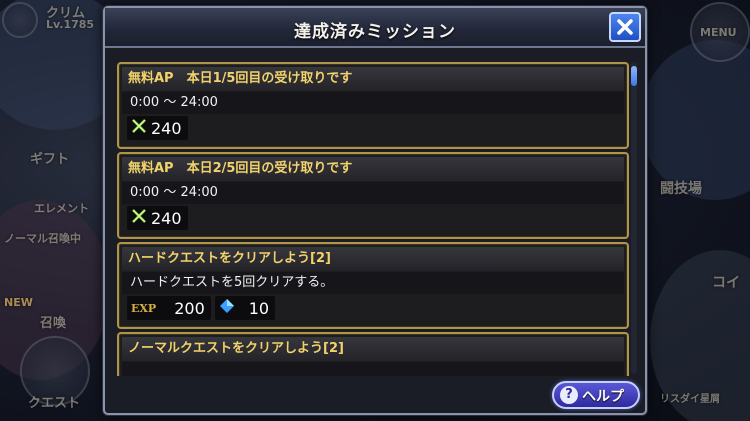  Describe the element at coordinates (20, 20) in the screenshot. I see `player-avatar` at that location.